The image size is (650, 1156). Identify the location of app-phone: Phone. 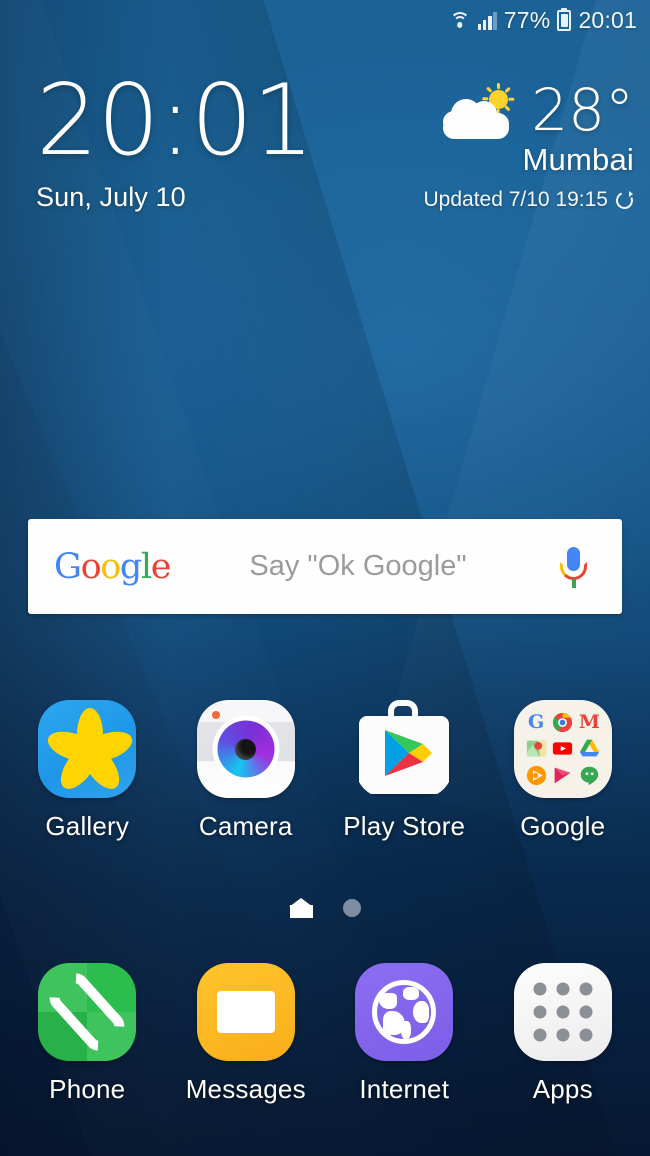
(87, 1034).